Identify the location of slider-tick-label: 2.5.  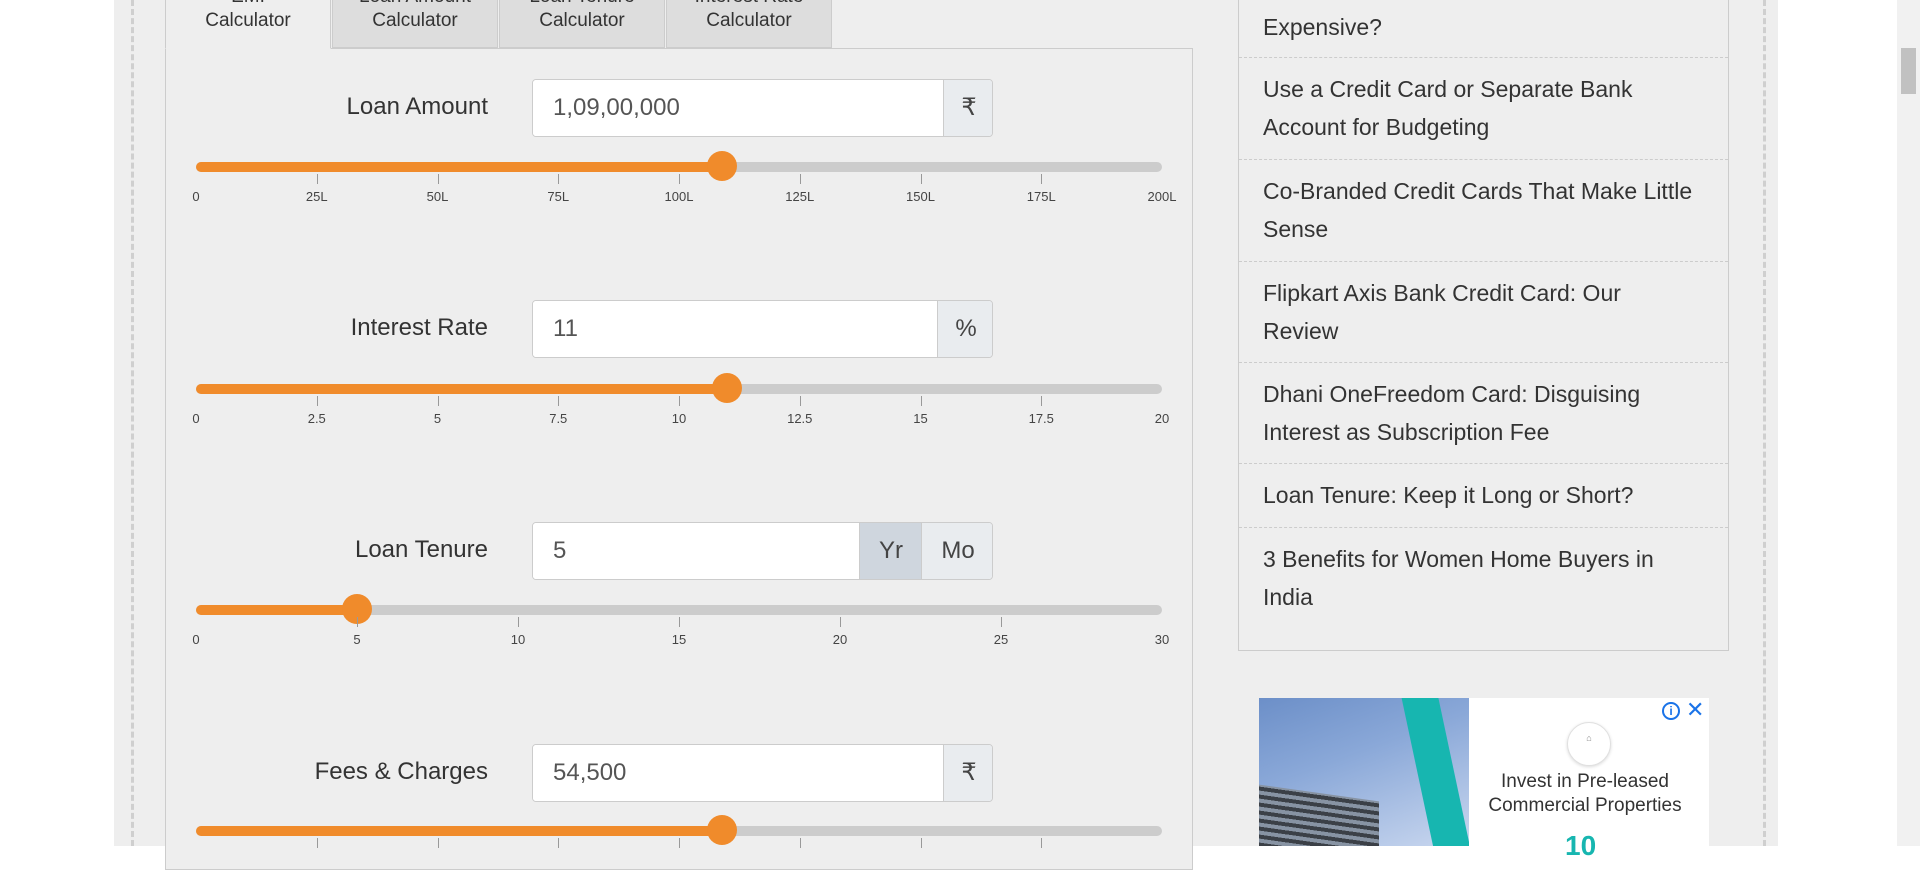
(316, 418).